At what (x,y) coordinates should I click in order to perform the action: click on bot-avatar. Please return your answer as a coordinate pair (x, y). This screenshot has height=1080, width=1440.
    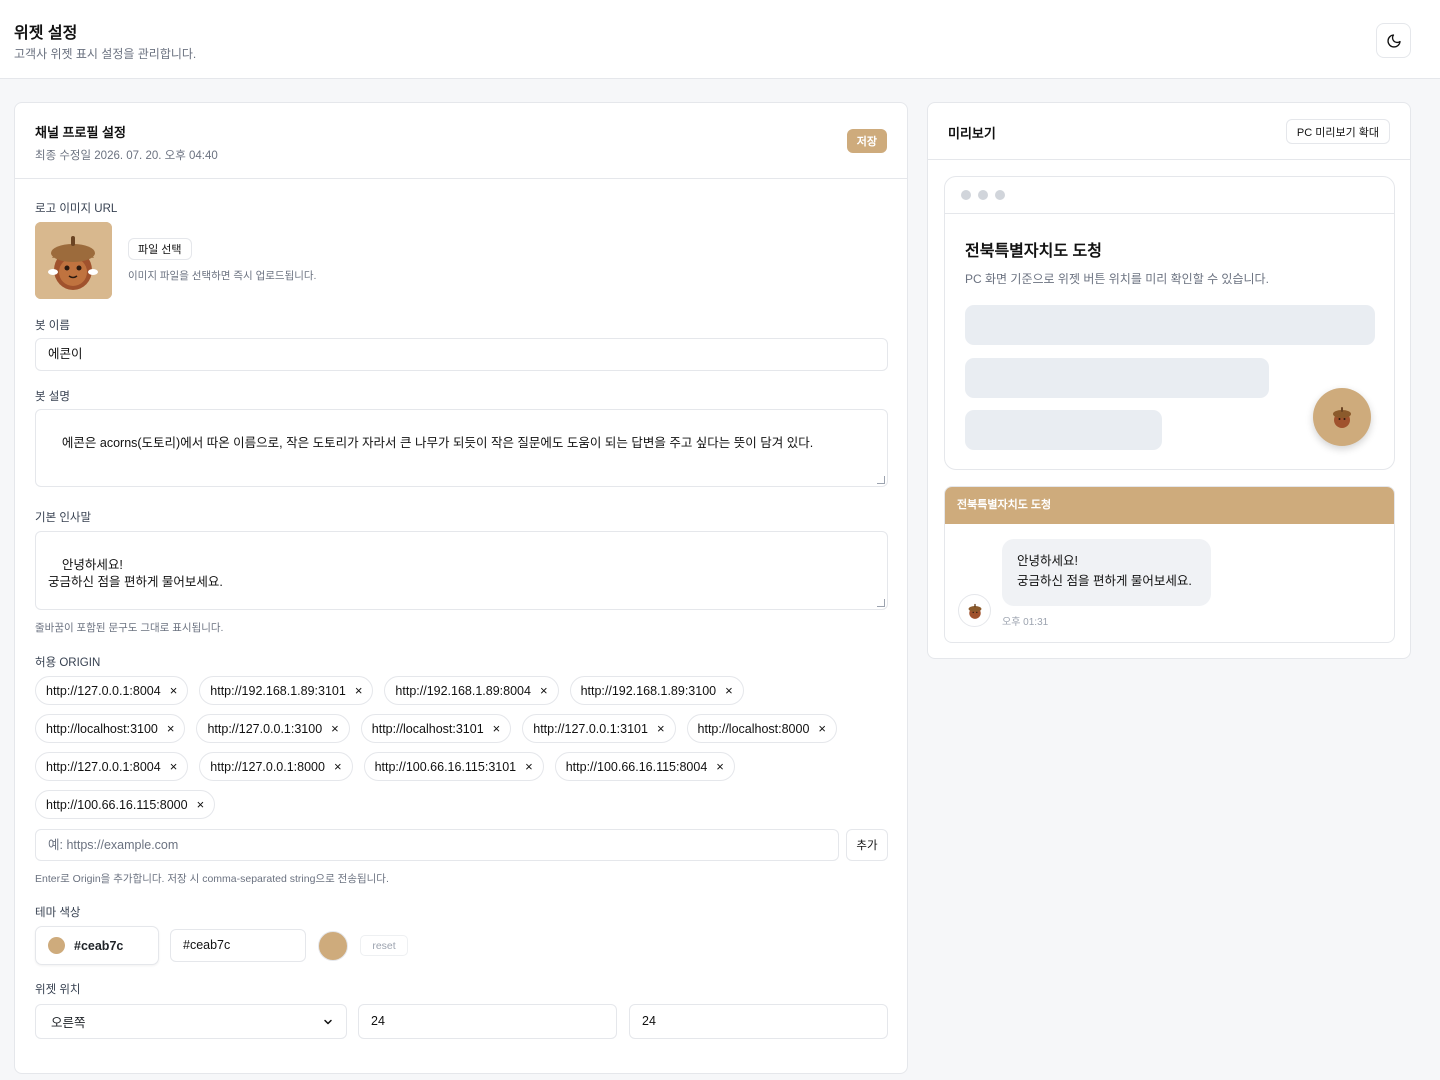
    Looking at the image, I should click on (974, 610).